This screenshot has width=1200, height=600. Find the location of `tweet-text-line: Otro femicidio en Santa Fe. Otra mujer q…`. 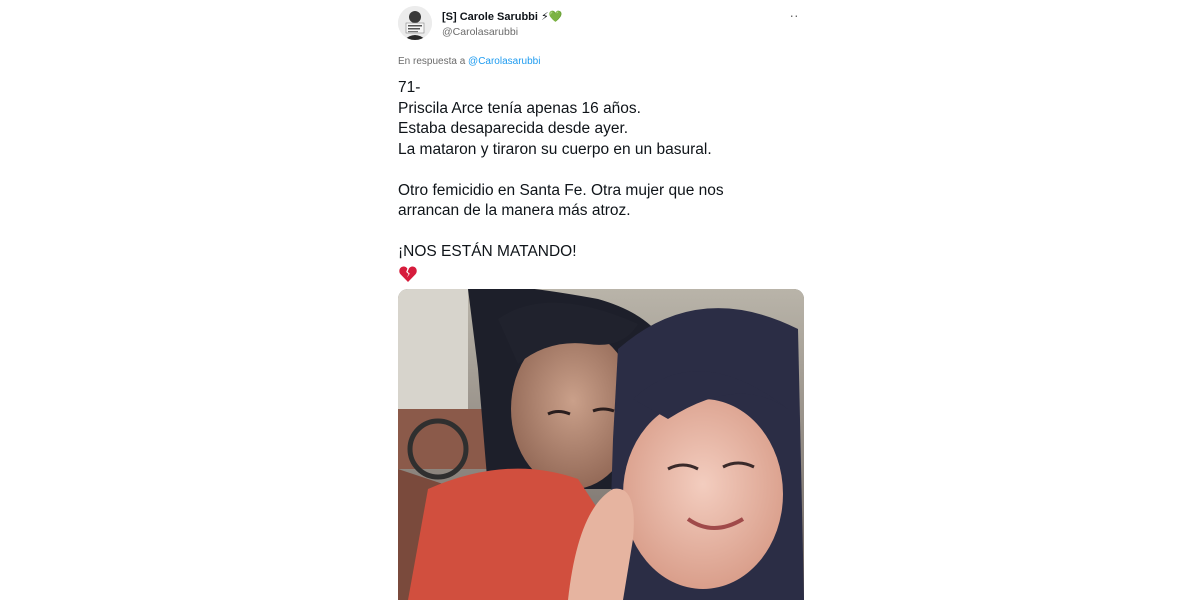

tweet-text-line: Otro femicidio en Santa Fe. Otra mujer q… is located at coordinates (561, 190).